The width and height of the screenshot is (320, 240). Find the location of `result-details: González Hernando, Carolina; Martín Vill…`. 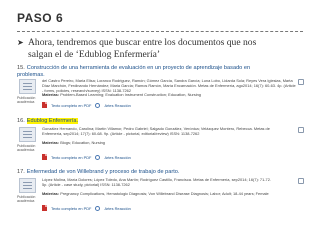

result-details: González Hernando, Carolina; Martín Vill… is located at coordinates (156, 136).